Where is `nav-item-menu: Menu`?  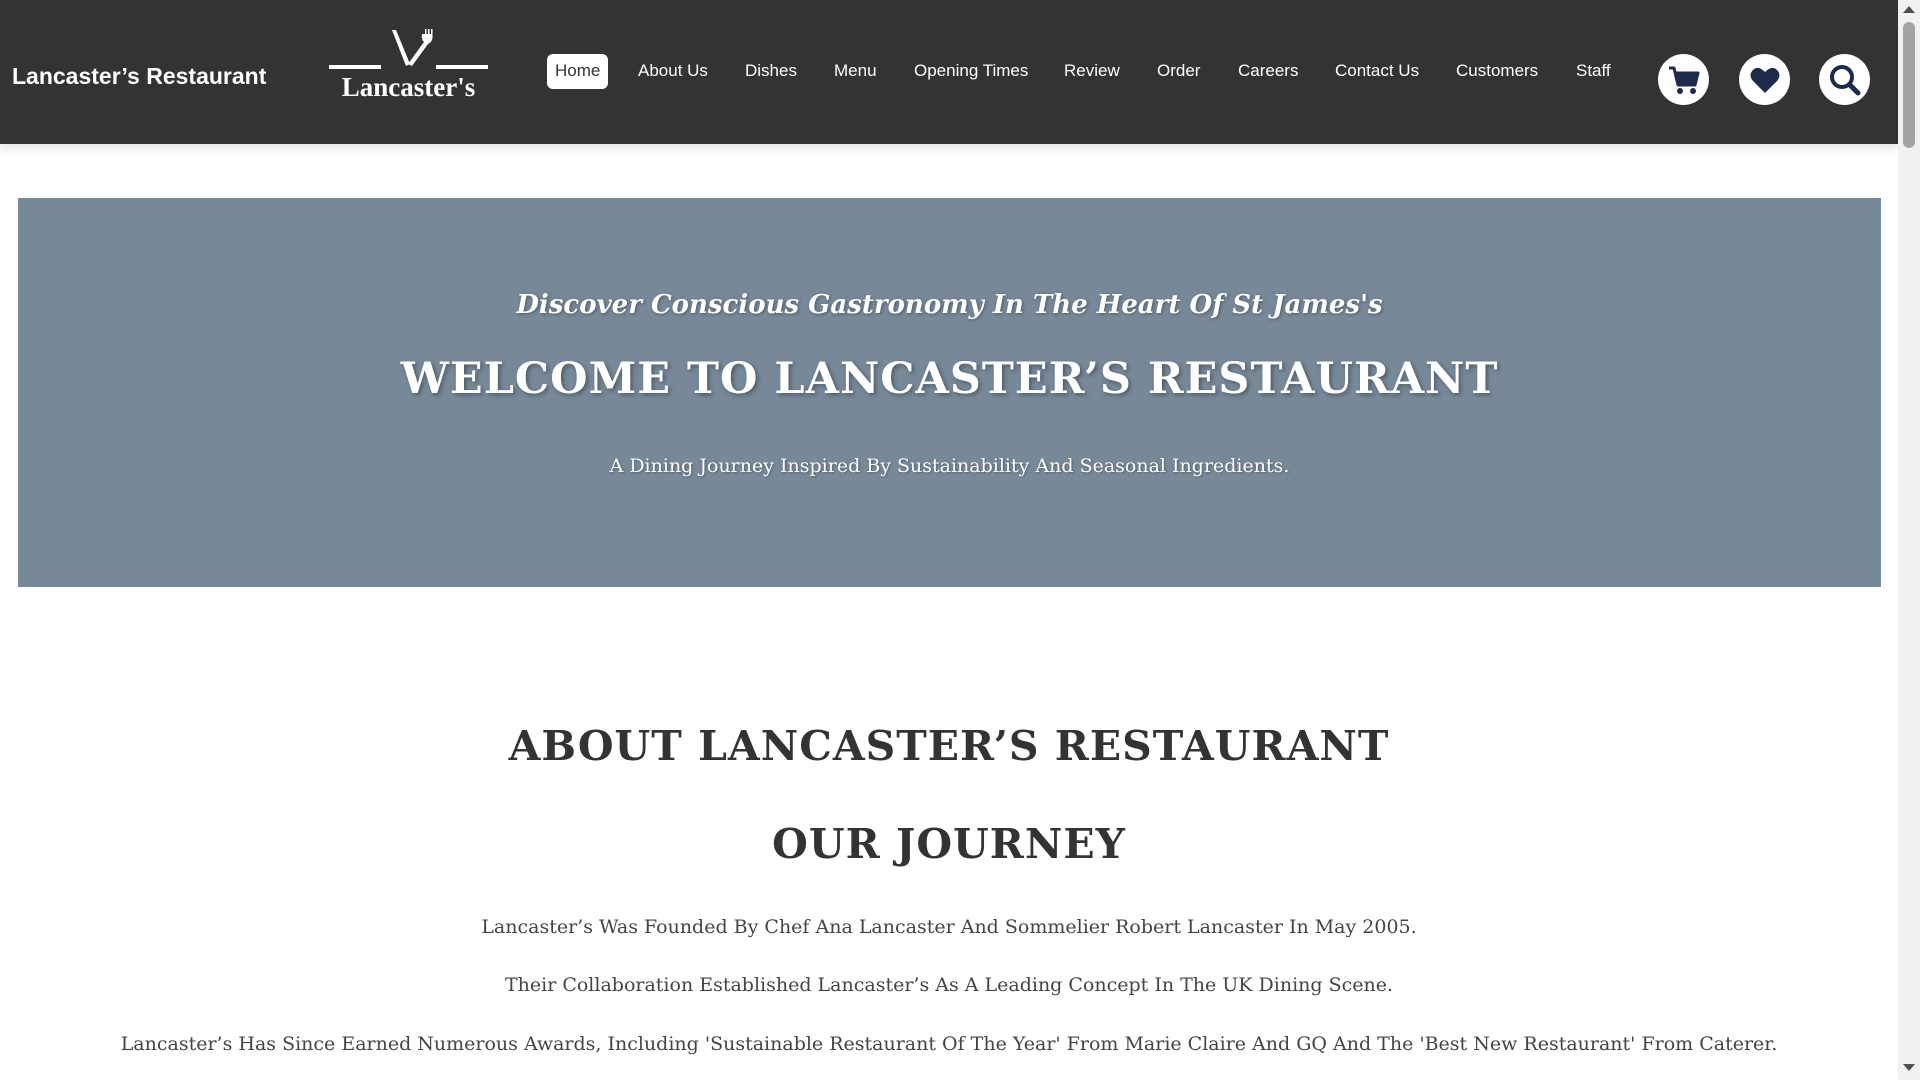 nav-item-menu: Menu is located at coordinates (855, 71).